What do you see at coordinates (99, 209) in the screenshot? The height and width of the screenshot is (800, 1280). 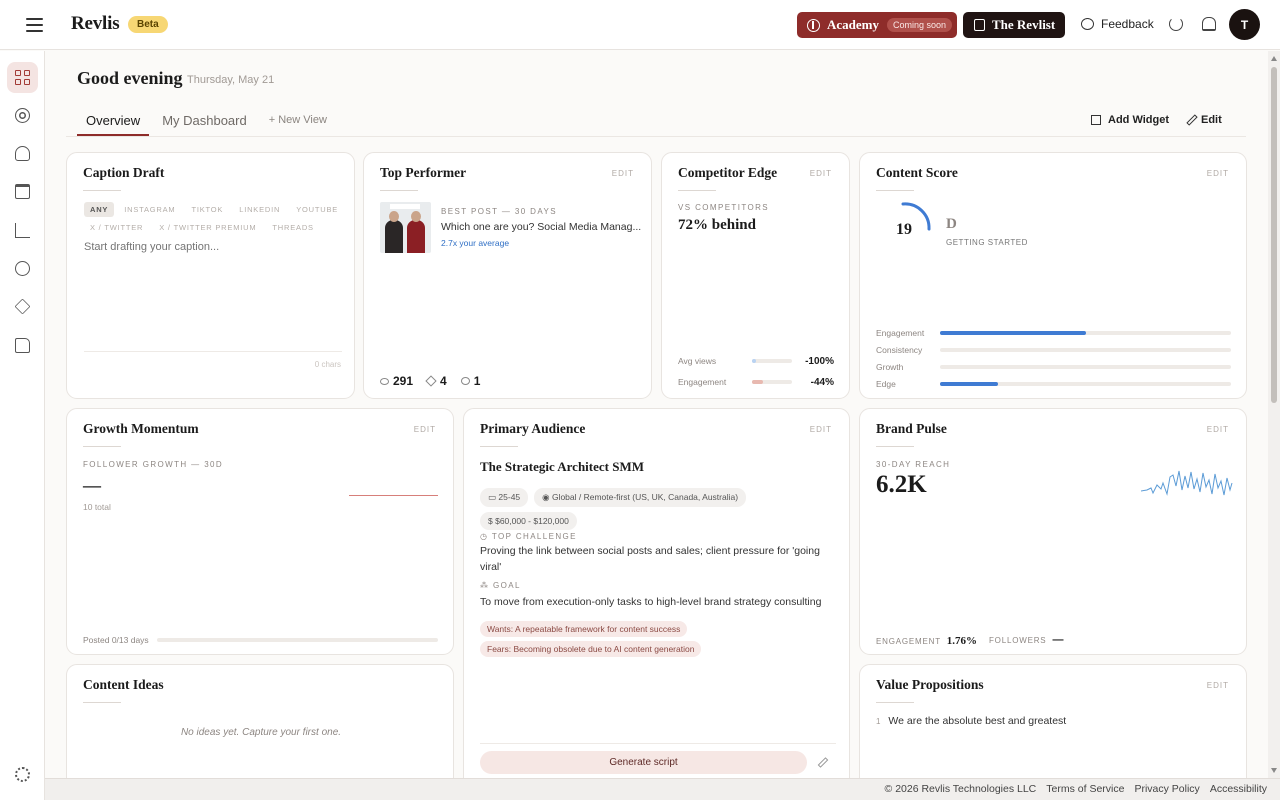 I see `platform-any: ANY` at bounding box center [99, 209].